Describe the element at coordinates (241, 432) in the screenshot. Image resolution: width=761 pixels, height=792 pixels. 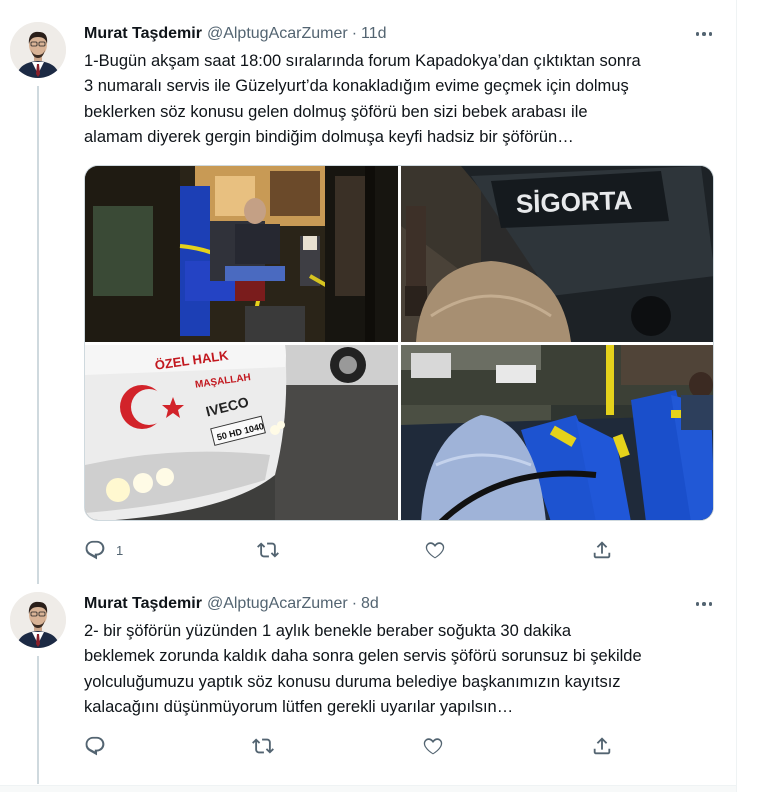
I see `photo-minibus-front: ÖZEL HALK MAŞALLAH IVECO 50 HD 1040` at that location.